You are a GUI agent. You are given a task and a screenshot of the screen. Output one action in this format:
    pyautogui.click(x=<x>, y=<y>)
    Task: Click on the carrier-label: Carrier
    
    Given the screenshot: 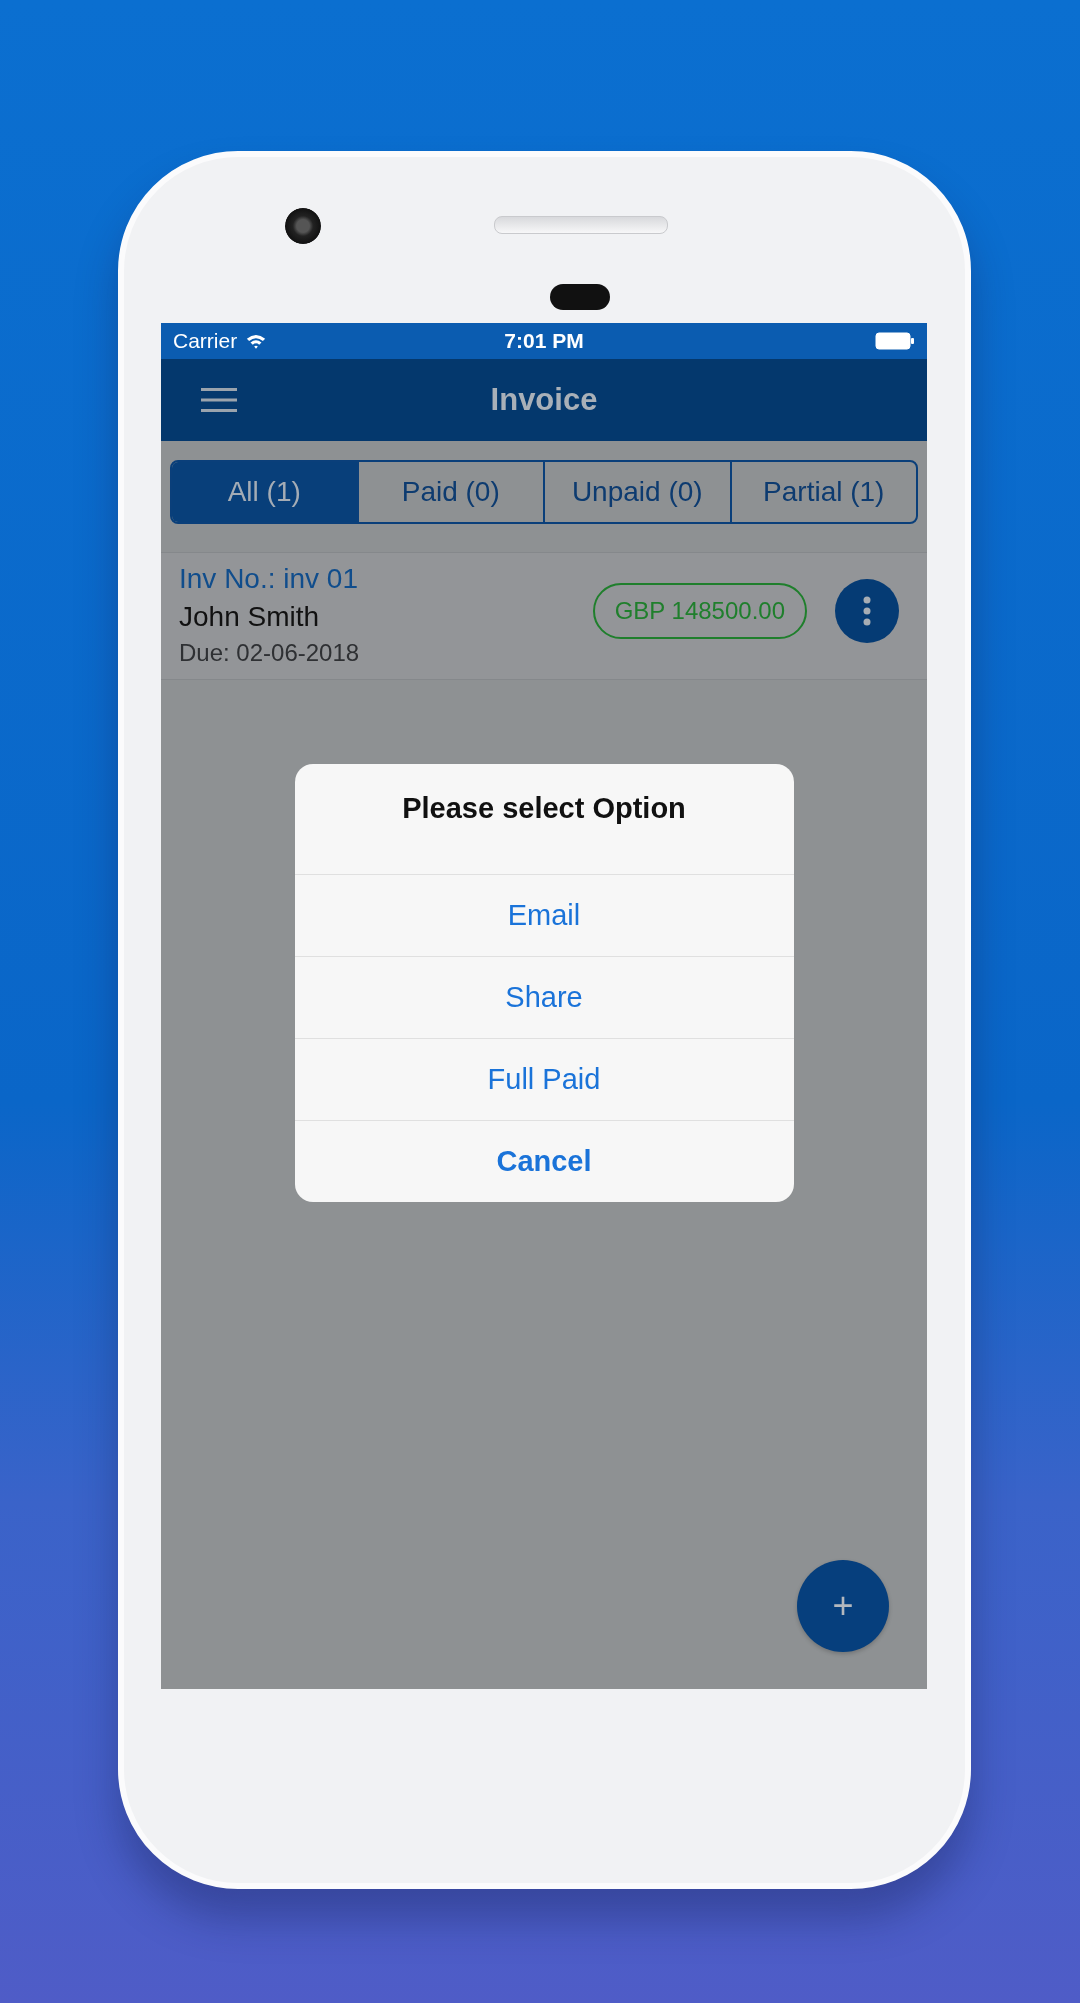 What is the action you would take?
    pyautogui.click(x=205, y=341)
    